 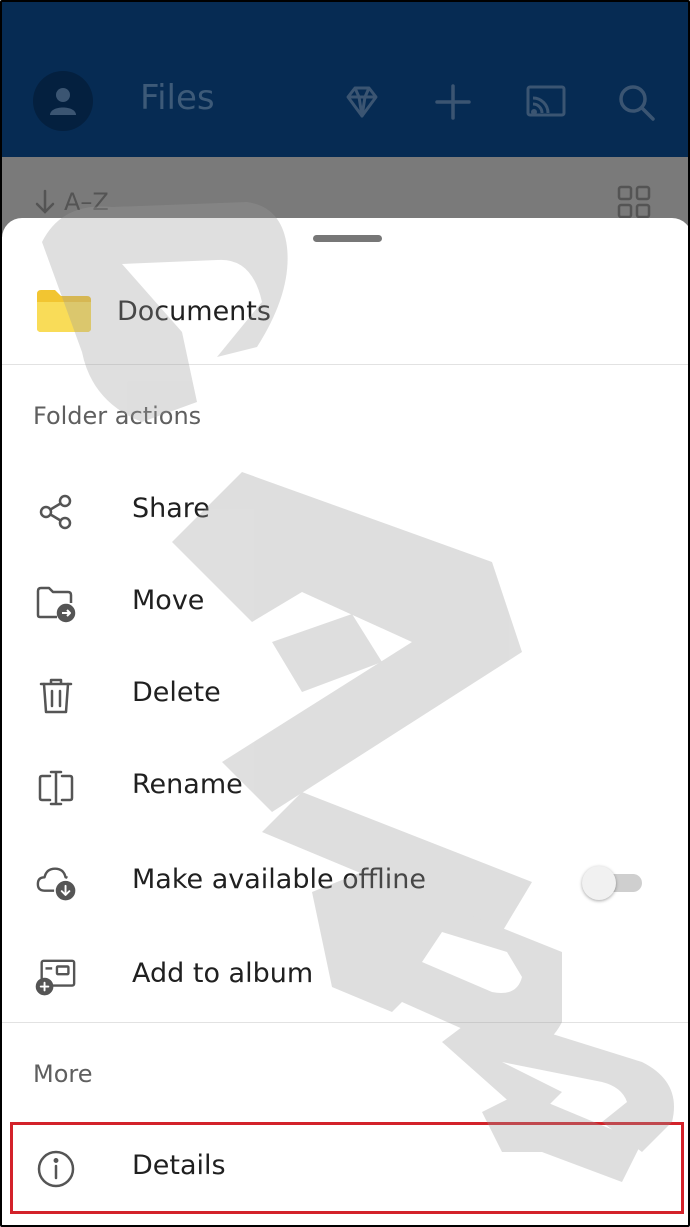 I want to click on make-offline-action: Make available offline, so click(x=345, y=882).